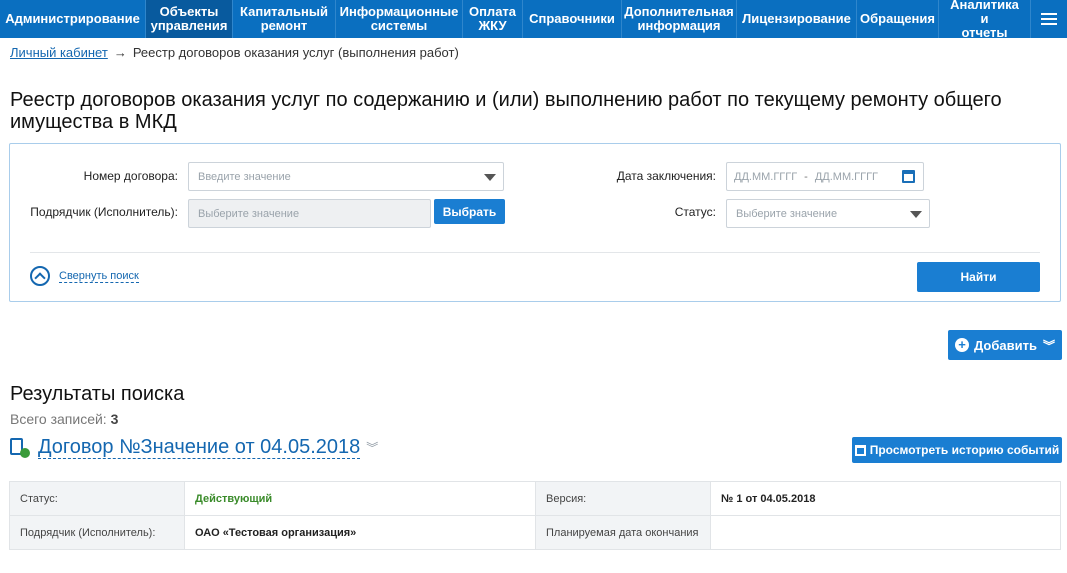 This screenshot has height=573, width=1067. I want to click on find-button: Найти, so click(978, 277).